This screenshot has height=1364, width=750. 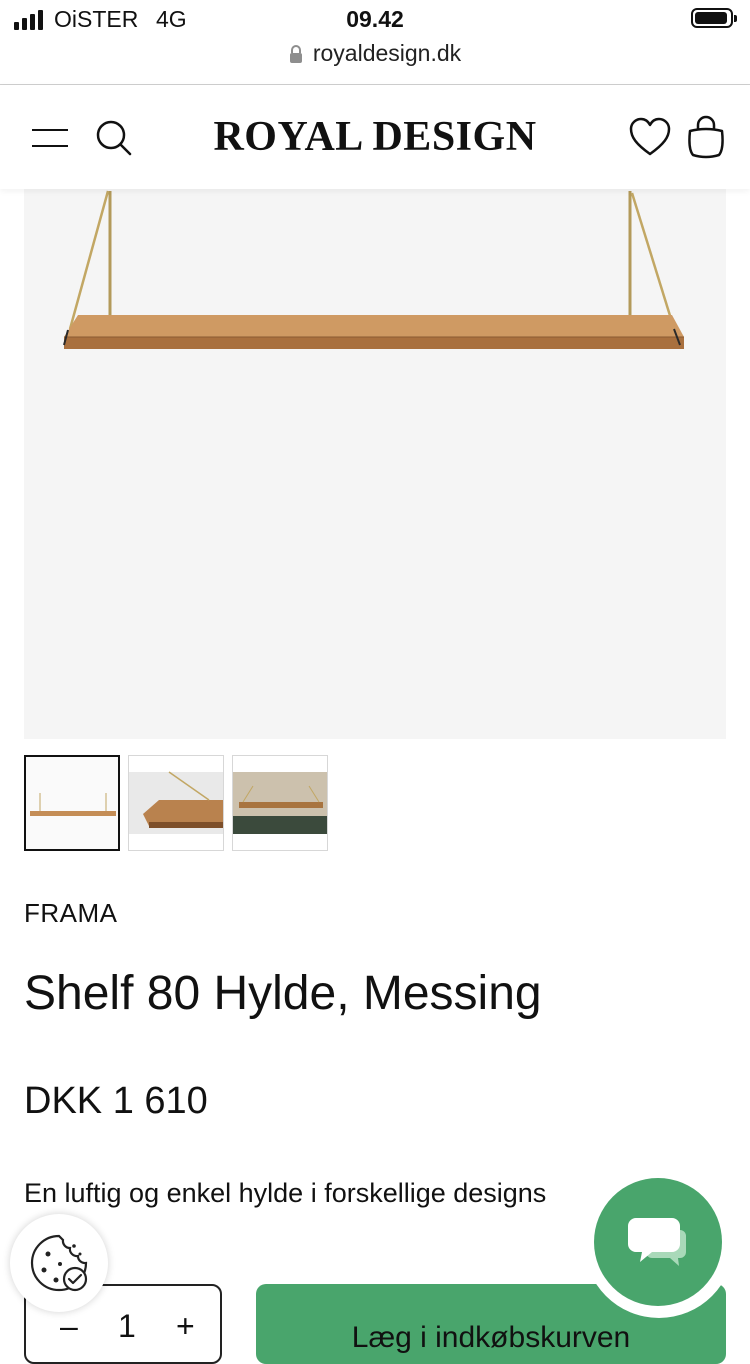 I want to click on status-bar: OiSTER 4G 09.42 royaldesign.dk, so click(x=375, y=42).